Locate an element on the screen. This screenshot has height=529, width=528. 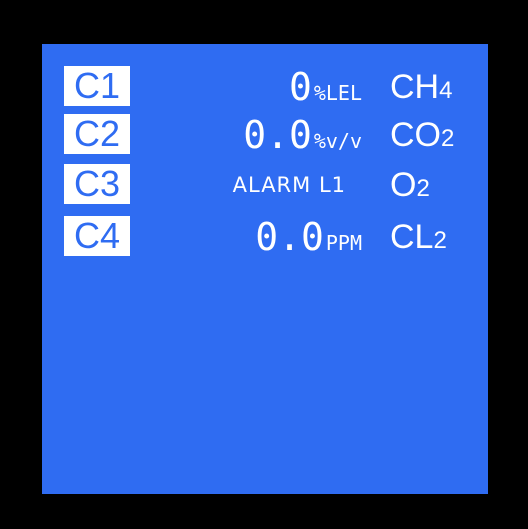
gas-symbol-c1: CH is located at coordinates (415, 87).